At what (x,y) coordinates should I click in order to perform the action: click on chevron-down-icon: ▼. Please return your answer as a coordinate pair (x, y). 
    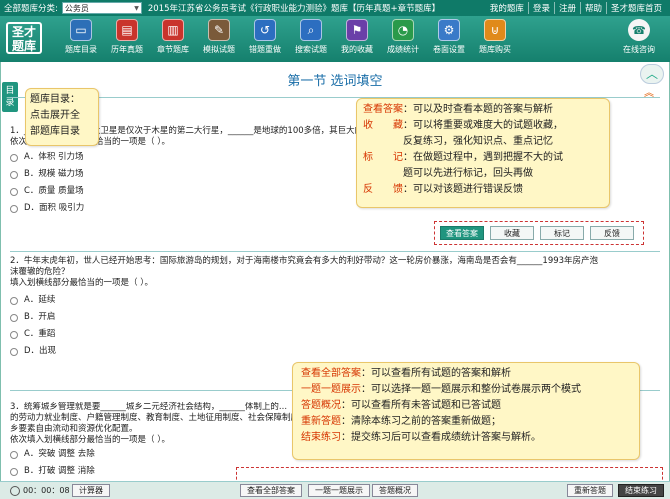
    Looking at the image, I should click on (136, 8).